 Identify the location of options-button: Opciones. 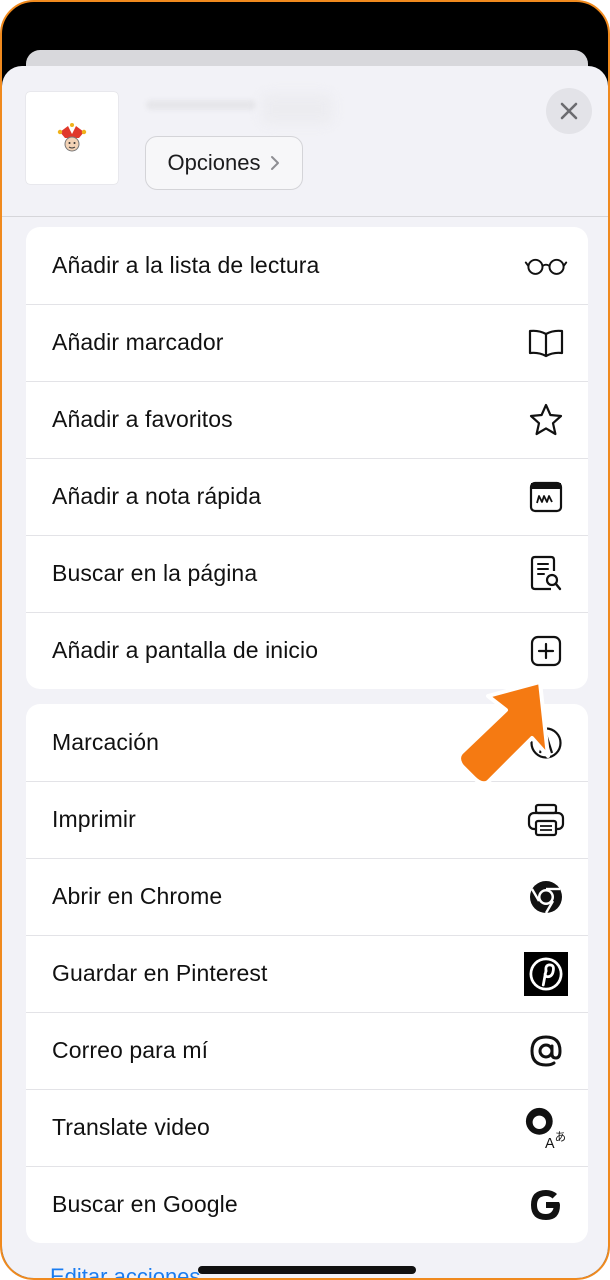
(224, 163).